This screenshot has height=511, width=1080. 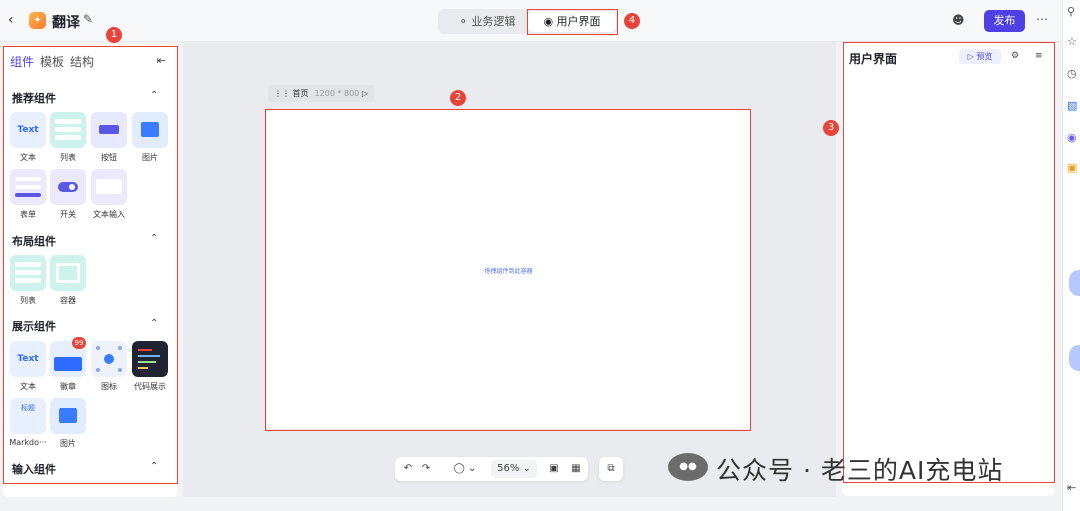 I want to click on page-label: ⋮⋮ 首页 1200 * 800 ▷, so click(x=321, y=93).